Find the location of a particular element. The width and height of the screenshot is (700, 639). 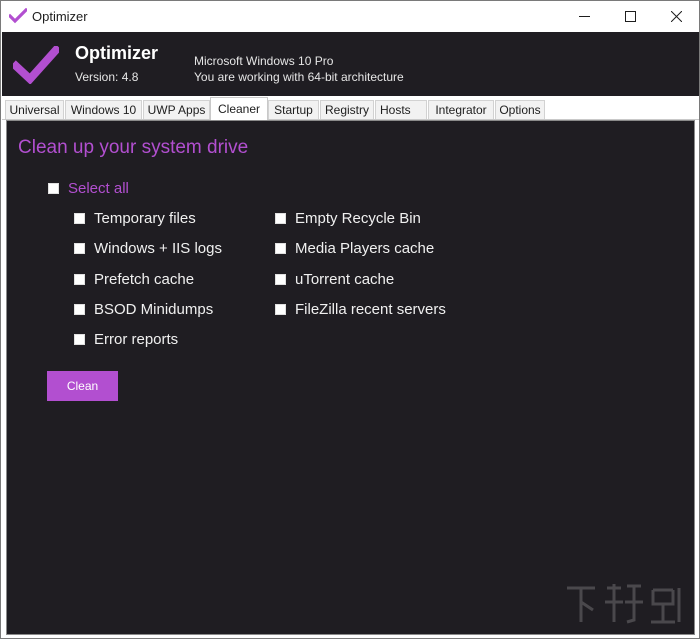

maximize-icon is located at coordinates (630, 16).